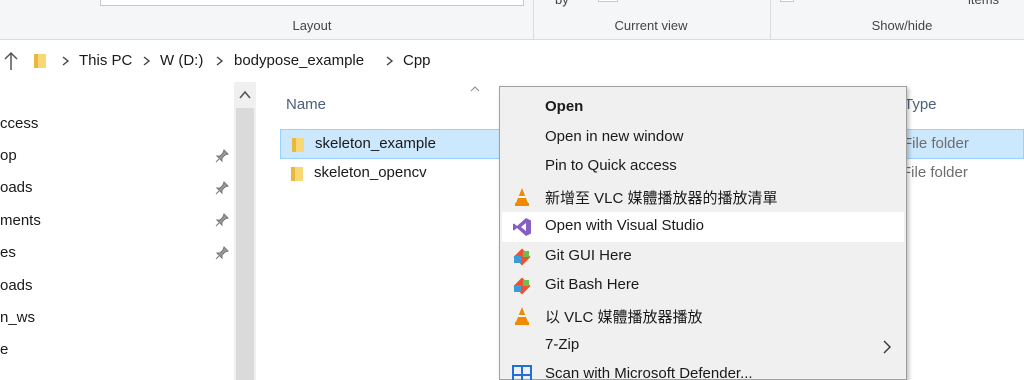  What do you see at coordinates (370, 172) in the screenshot?
I see `file-name: skeleton_opencv` at bounding box center [370, 172].